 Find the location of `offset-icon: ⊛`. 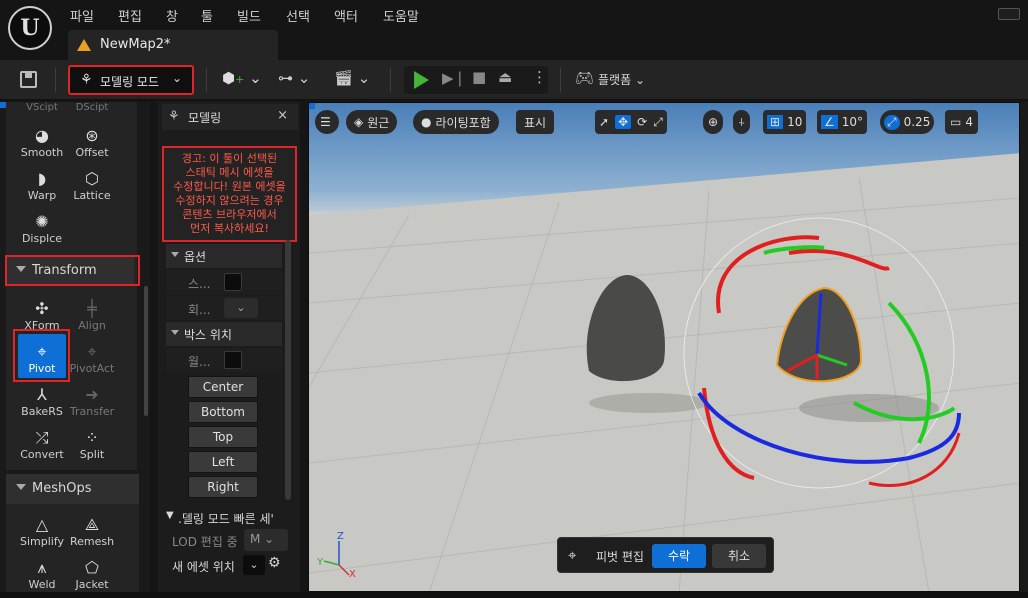

offset-icon: ⊛ is located at coordinates (92, 135).